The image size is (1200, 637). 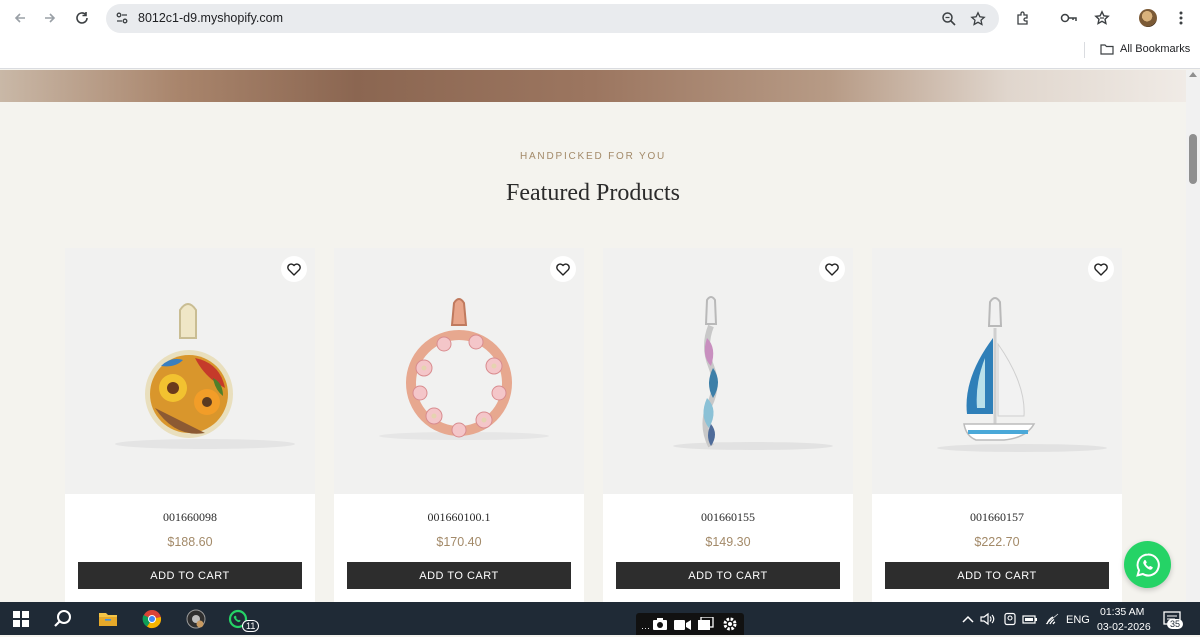 I want to click on file-explorer-icon, so click(x=108, y=619).